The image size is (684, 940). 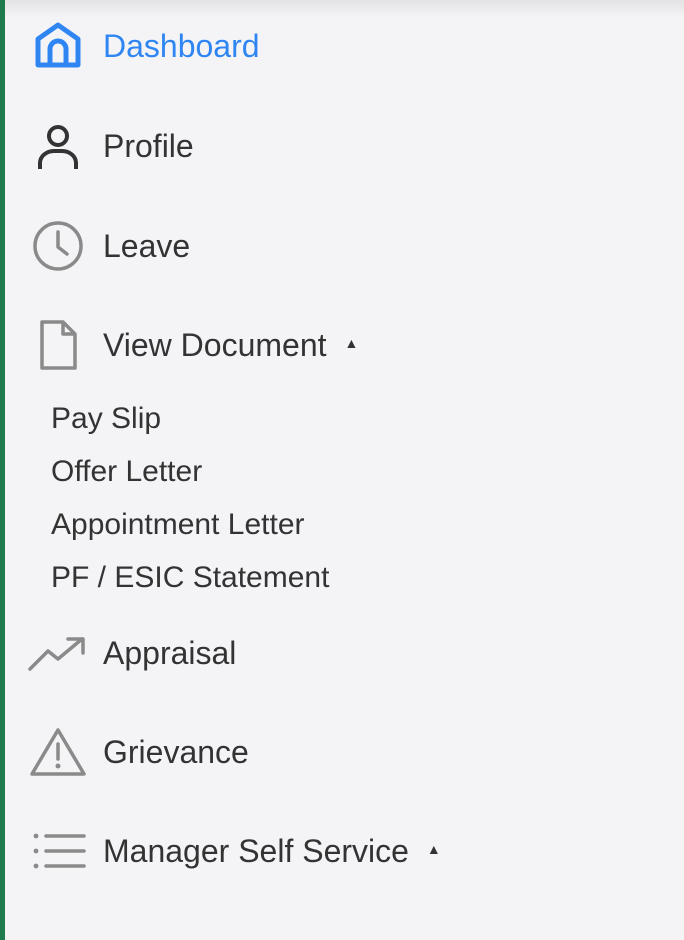 I want to click on warning-icon, so click(x=58, y=752).